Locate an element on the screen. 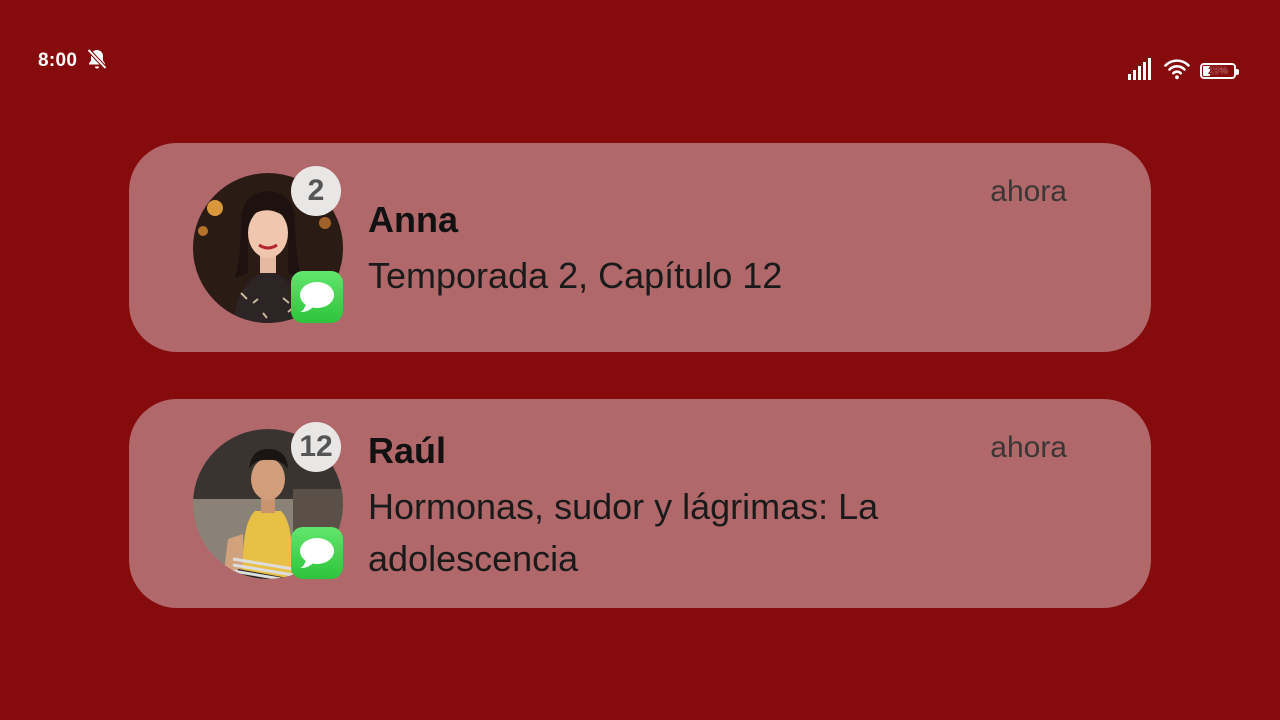  status-time: 8:00 is located at coordinates (58, 60).